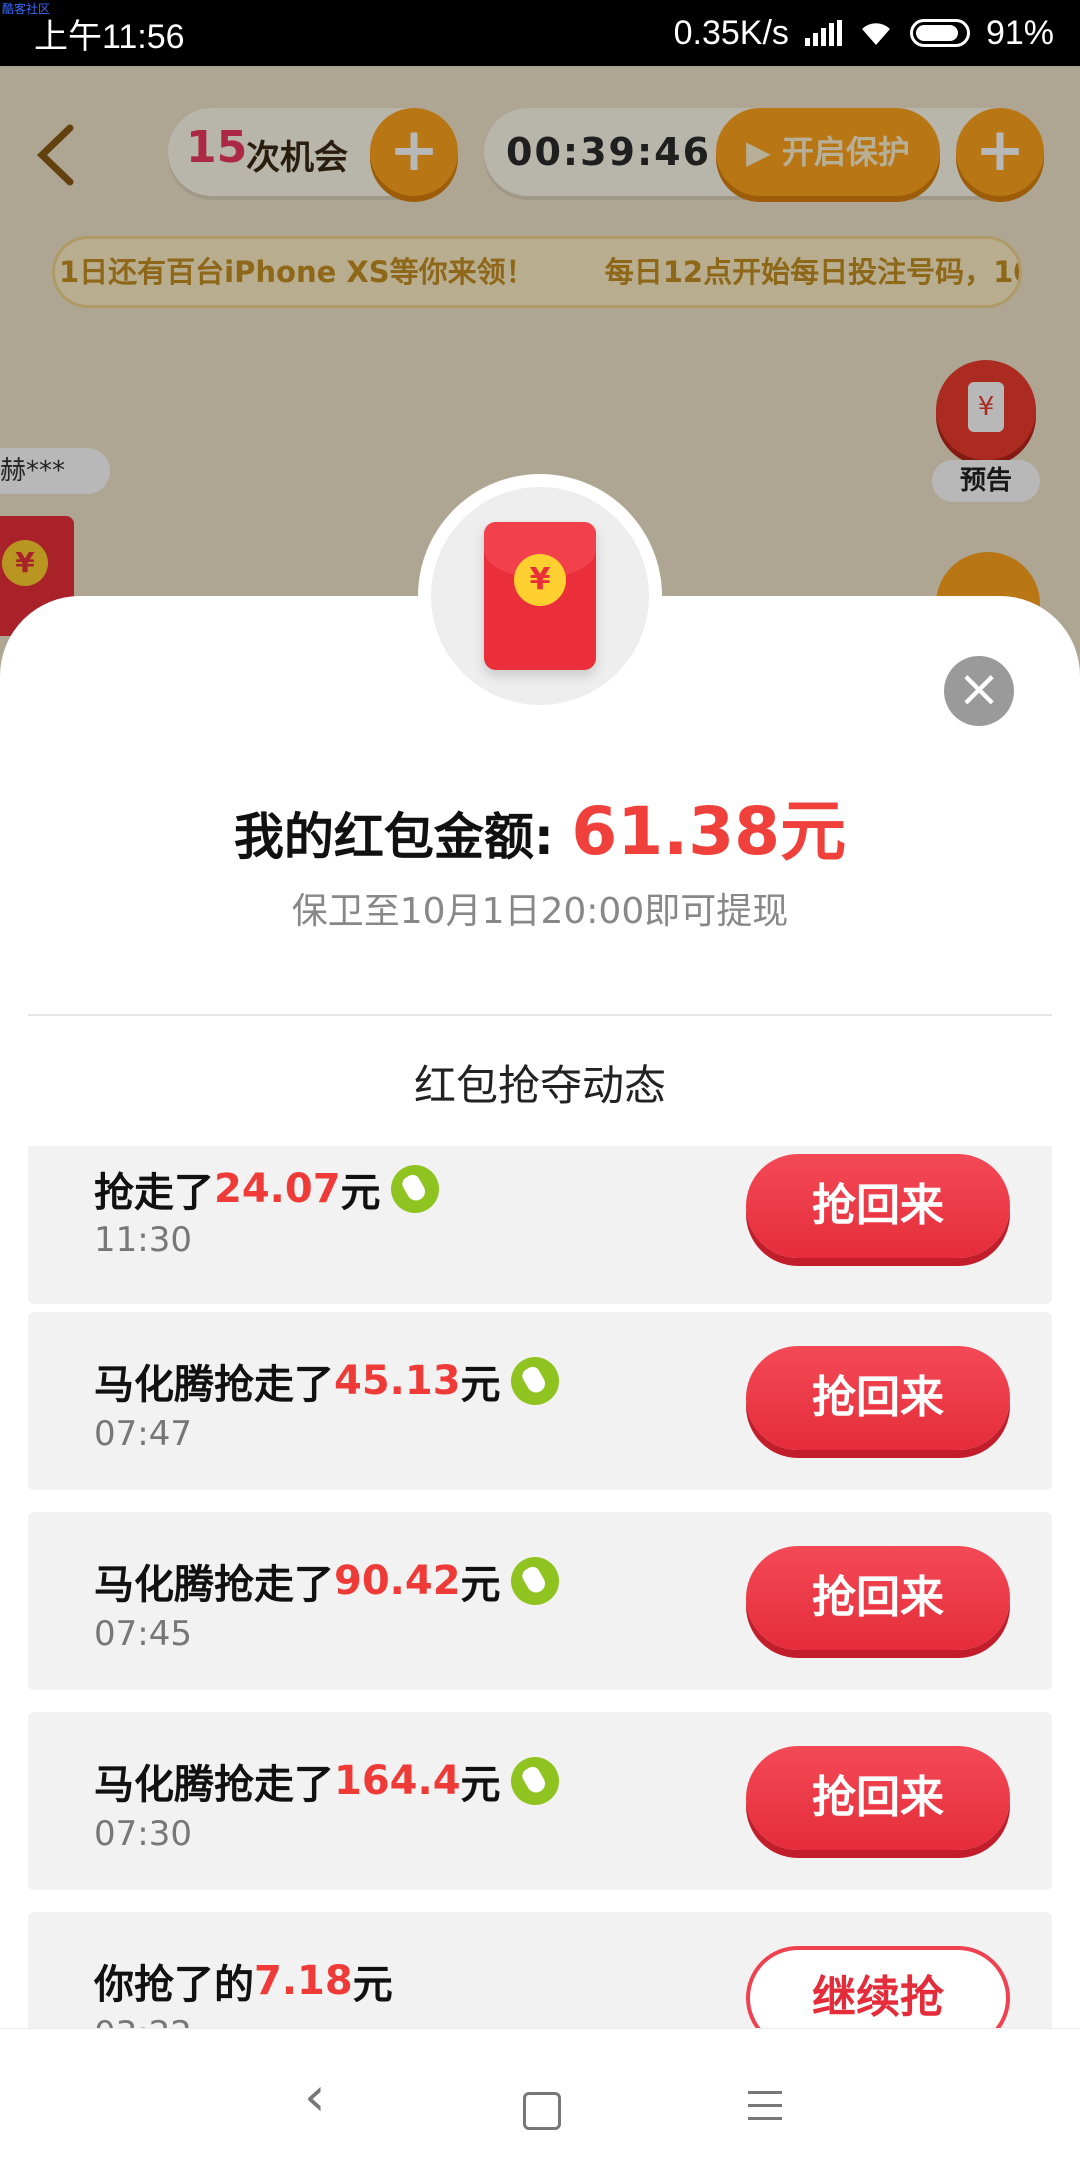 The height and width of the screenshot is (2161, 1080). I want to click on red-envelope-icon: ¥, so click(540, 596).